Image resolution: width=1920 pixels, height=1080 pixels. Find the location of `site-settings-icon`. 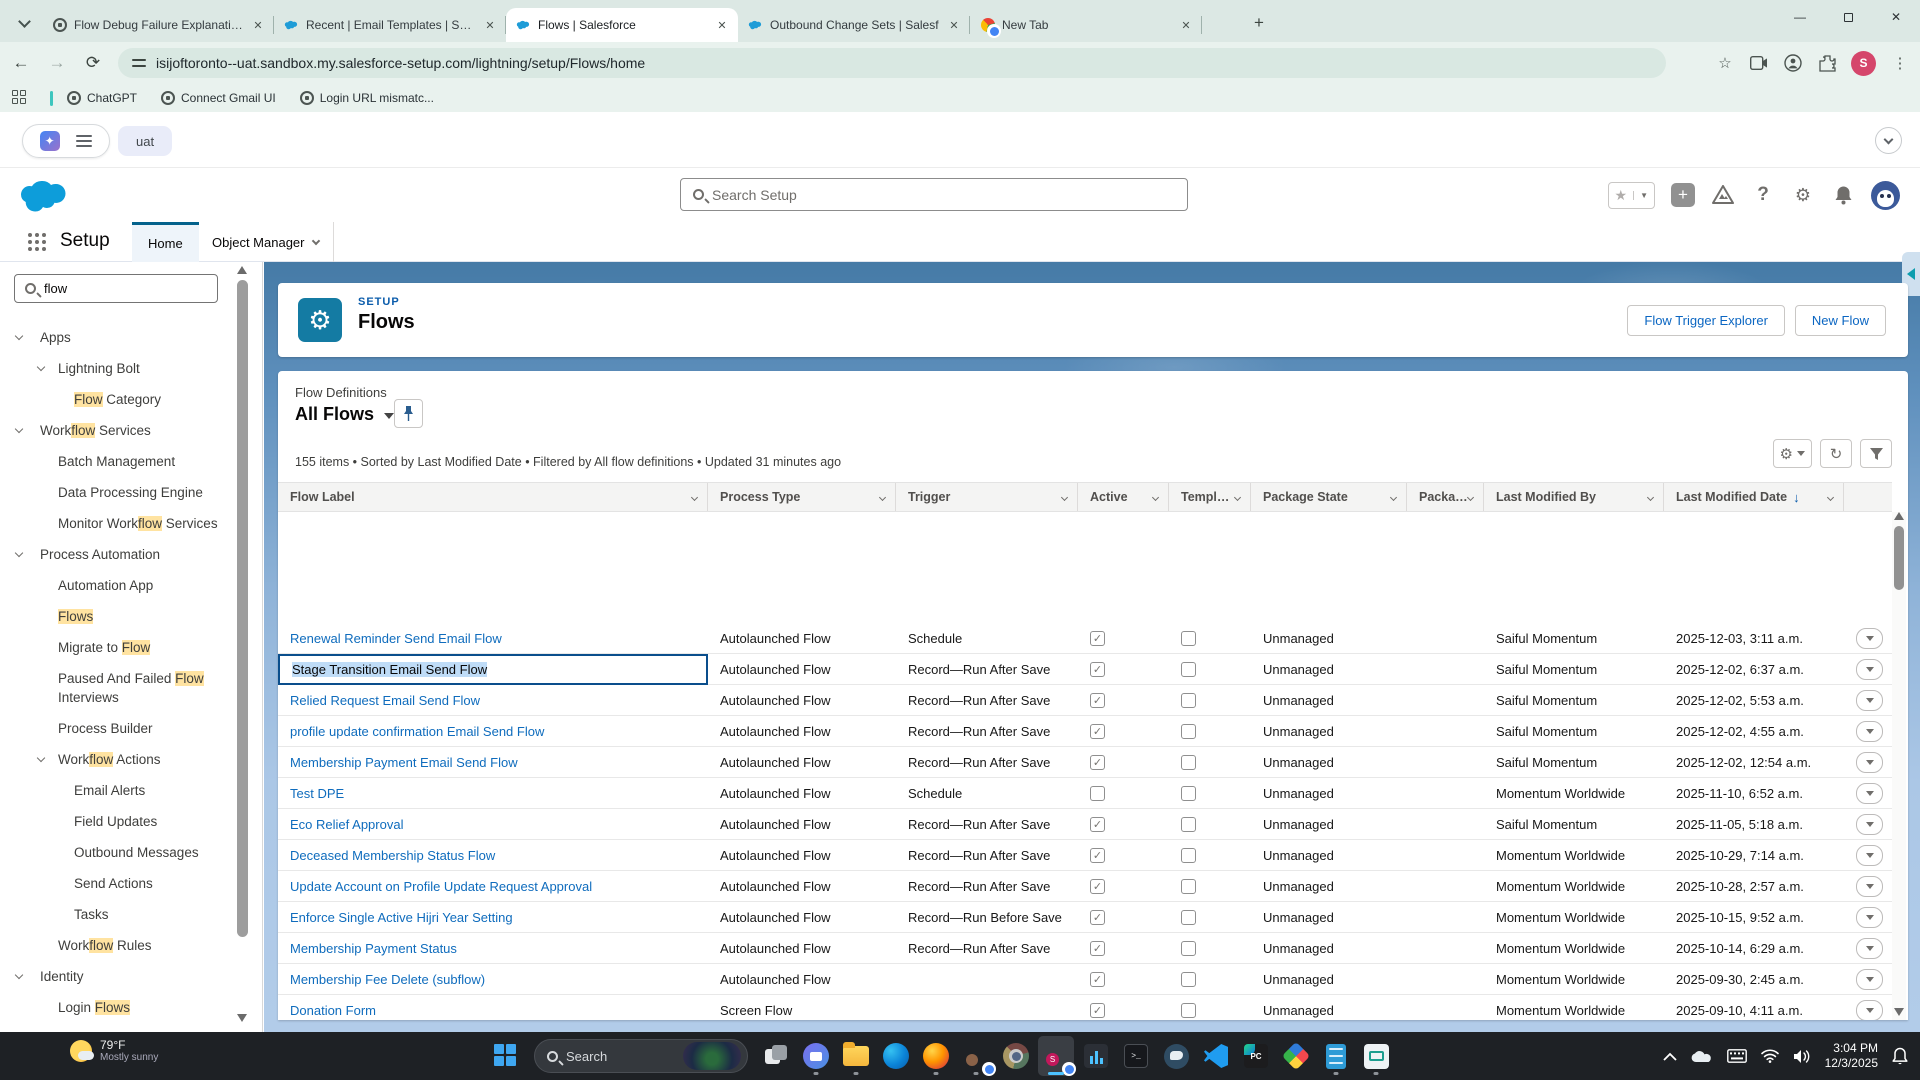

site-settings-icon is located at coordinates (139, 63).